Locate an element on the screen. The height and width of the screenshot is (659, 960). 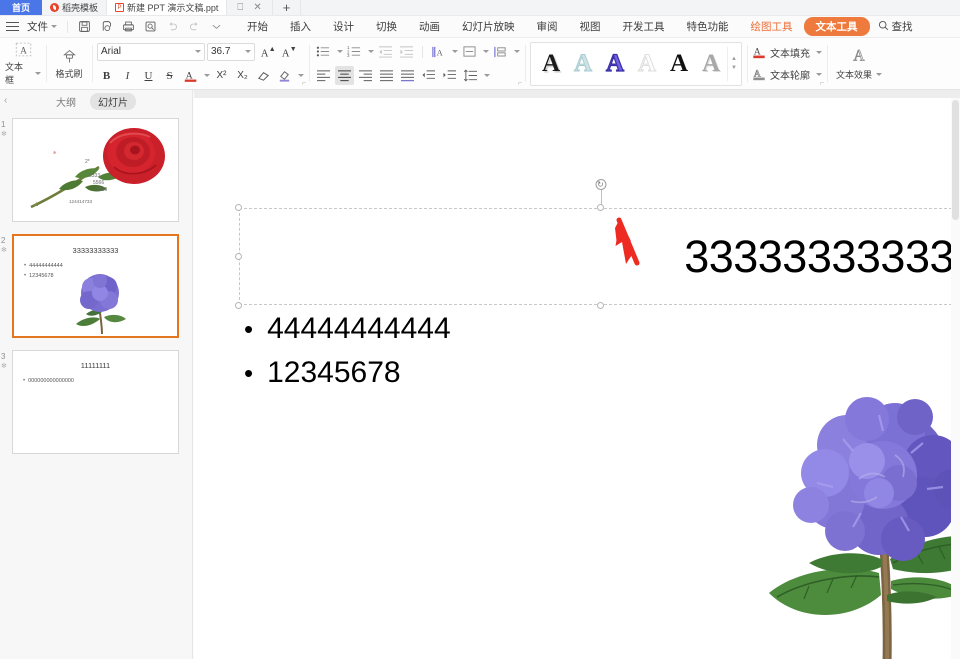
italic-button: I is located at coordinates (127, 75).